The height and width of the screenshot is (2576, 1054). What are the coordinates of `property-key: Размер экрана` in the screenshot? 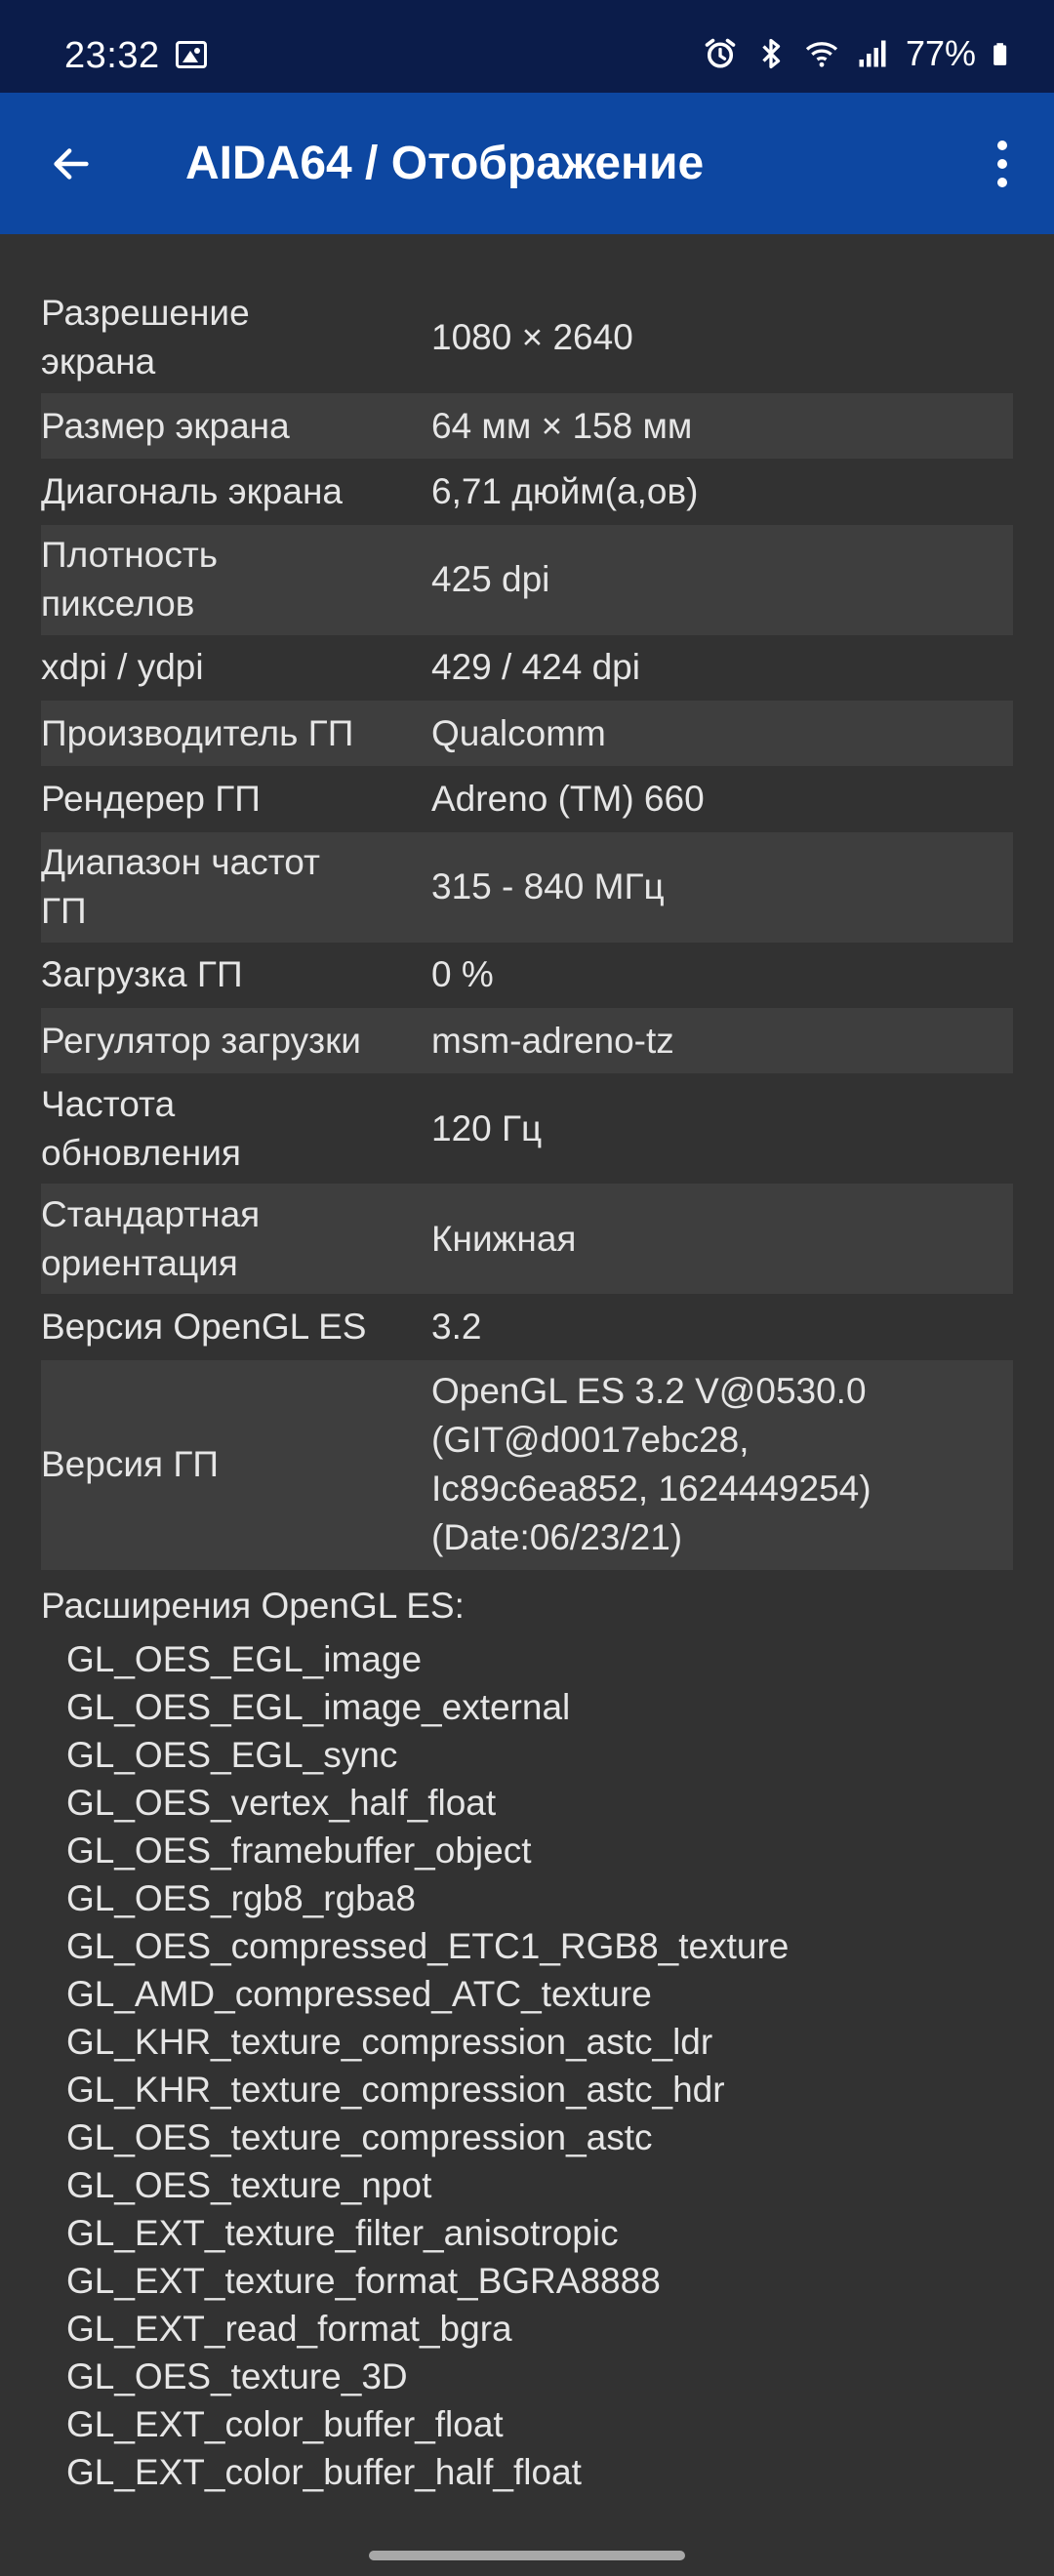 It's located at (166, 425).